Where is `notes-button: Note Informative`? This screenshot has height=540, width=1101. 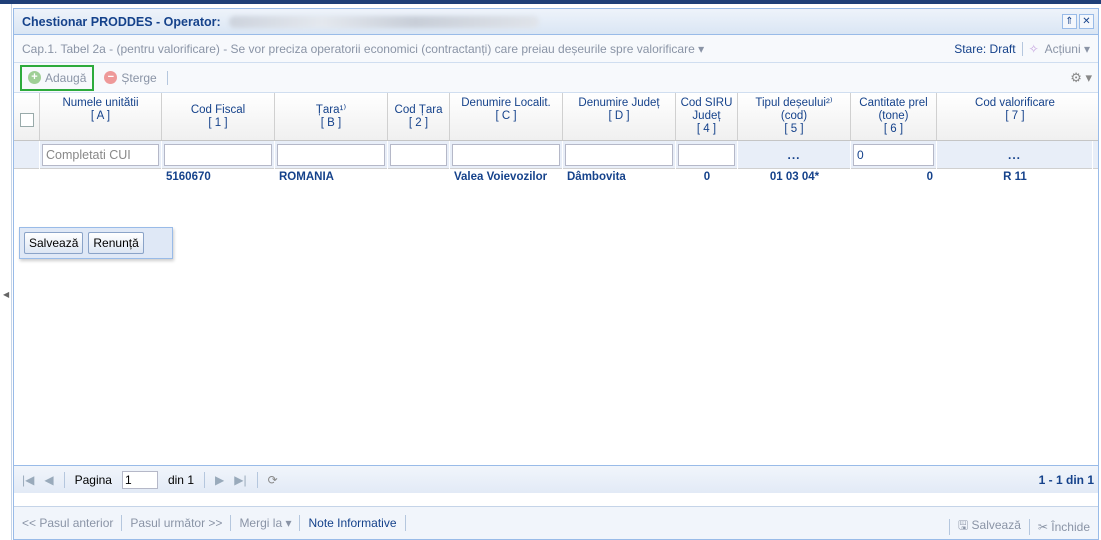 notes-button: Note Informative is located at coordinates (352, 523).